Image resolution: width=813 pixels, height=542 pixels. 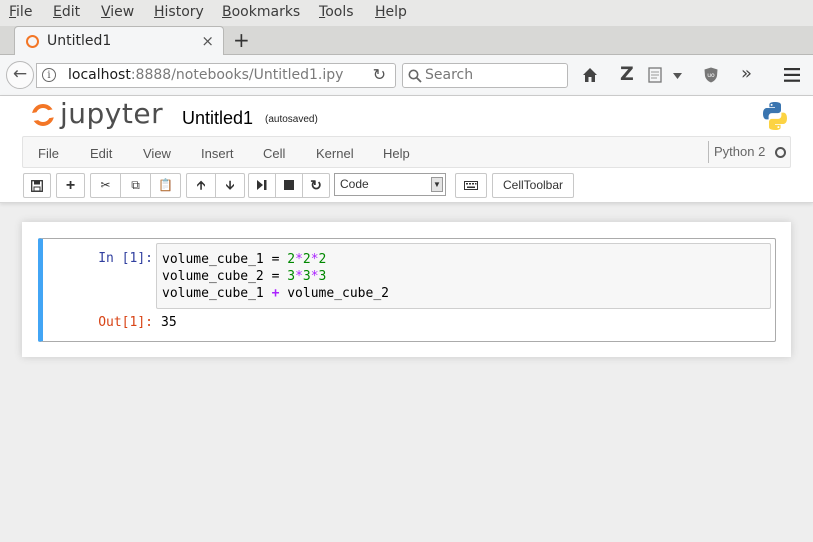 I want to click on menu-help: Help, so click(x=391, y=12).